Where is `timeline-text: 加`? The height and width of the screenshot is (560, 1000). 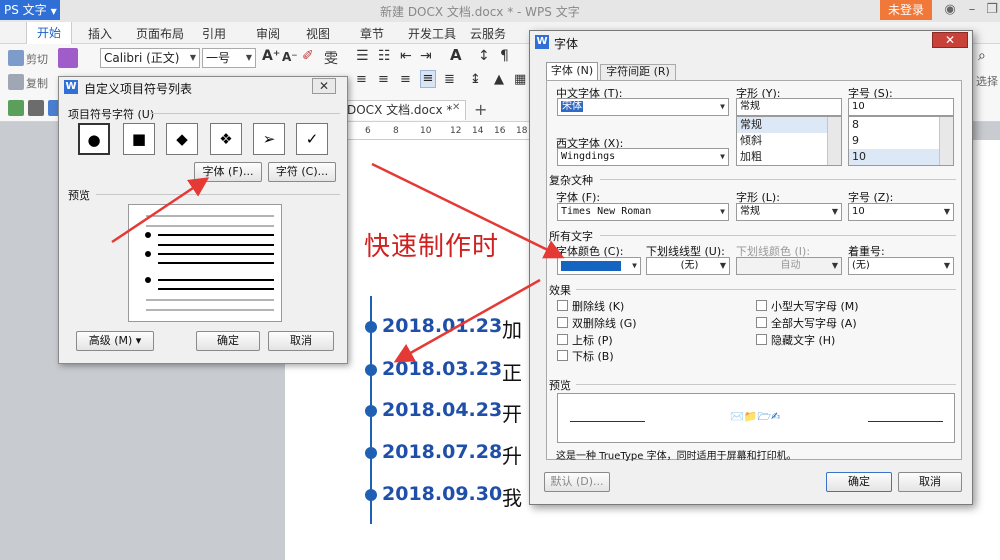
timeline-text: 加 is located at coordinates (512, 328).